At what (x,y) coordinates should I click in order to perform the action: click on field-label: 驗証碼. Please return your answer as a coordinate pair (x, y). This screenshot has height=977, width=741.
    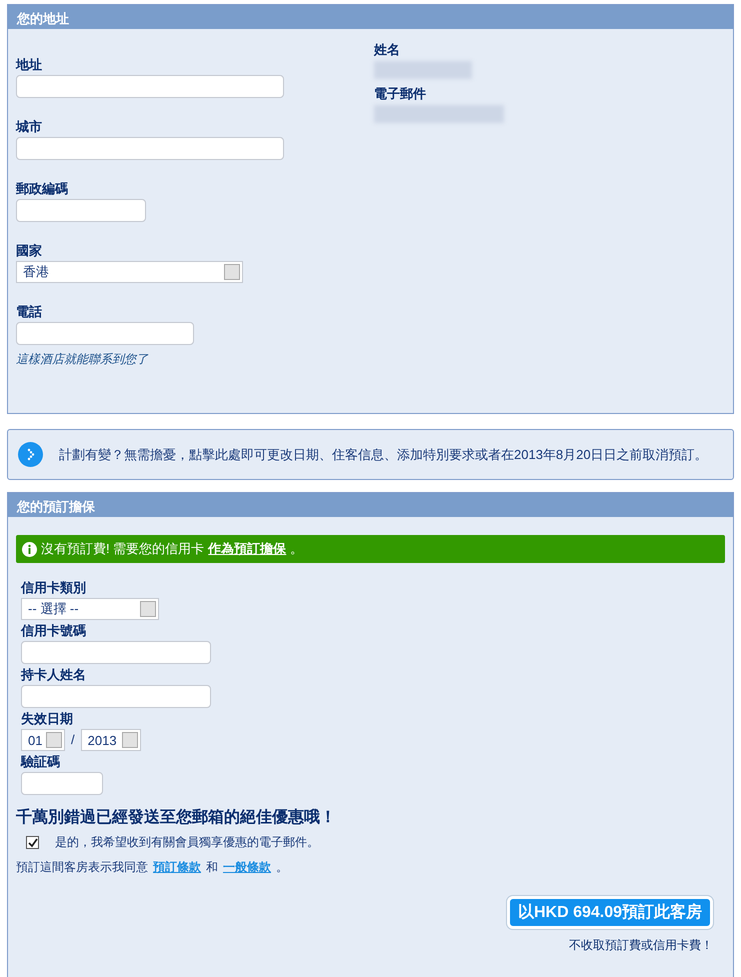
    Looking at the image, I should click on (41, 762).